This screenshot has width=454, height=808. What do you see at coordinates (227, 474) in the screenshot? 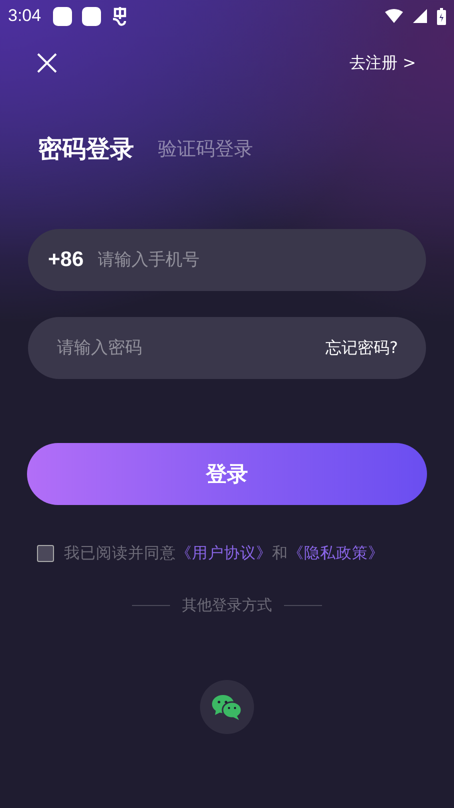
I see `login-button: 登录` at bounding box center [227, 474].